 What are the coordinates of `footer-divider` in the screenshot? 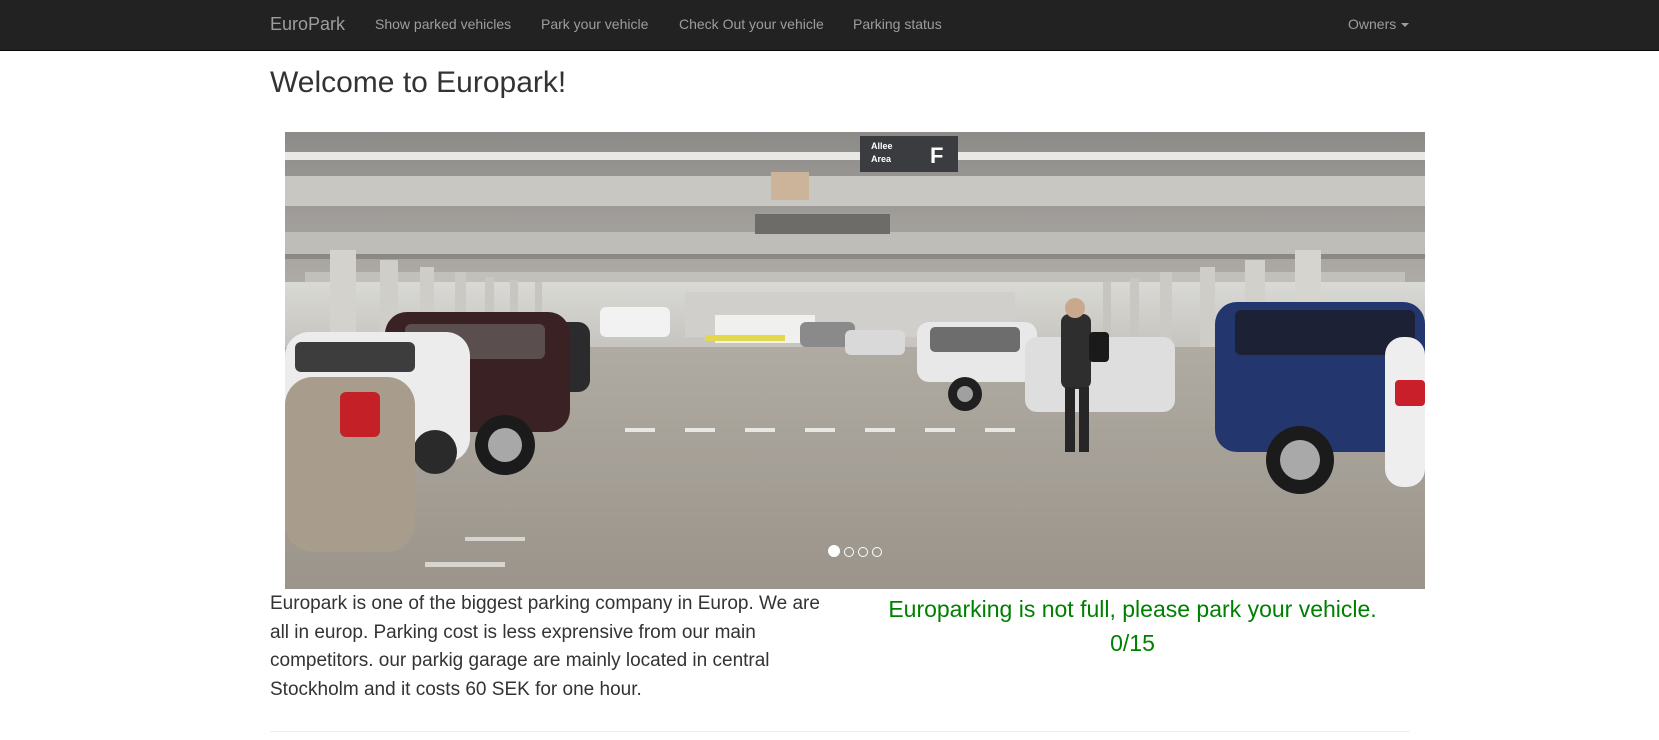 It's located at (840, 731).